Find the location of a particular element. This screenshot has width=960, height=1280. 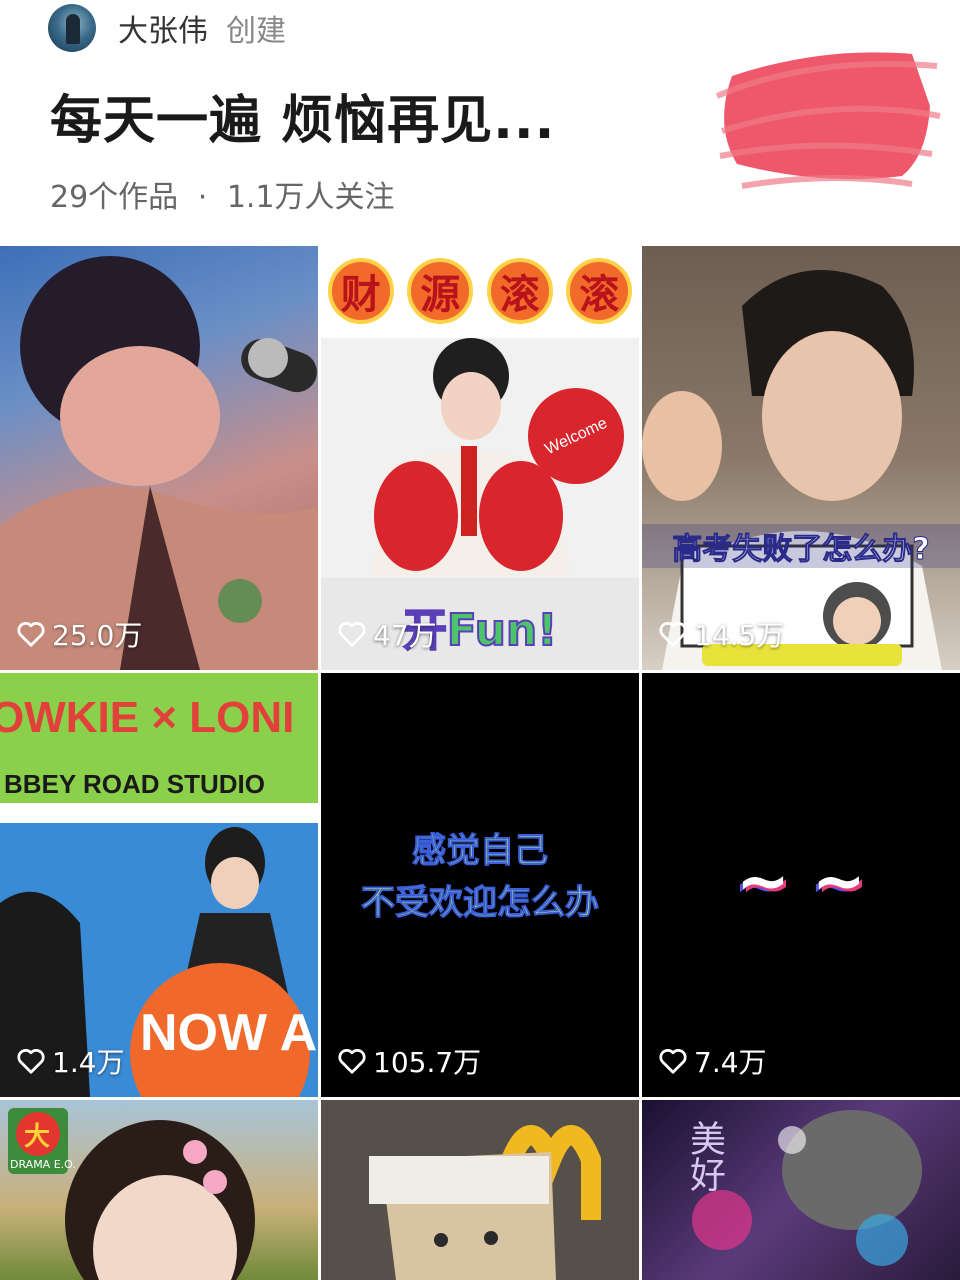

video-tile: 高考失败了怎么办? 14.5万 is located at coordinates (801, 458).